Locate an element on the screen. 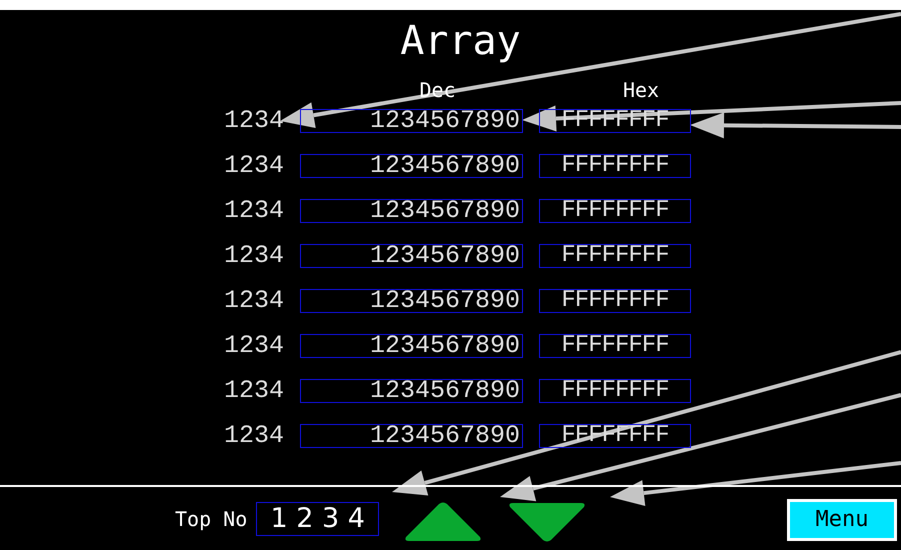  scroll-down-button is located at coordinates (547, 522).